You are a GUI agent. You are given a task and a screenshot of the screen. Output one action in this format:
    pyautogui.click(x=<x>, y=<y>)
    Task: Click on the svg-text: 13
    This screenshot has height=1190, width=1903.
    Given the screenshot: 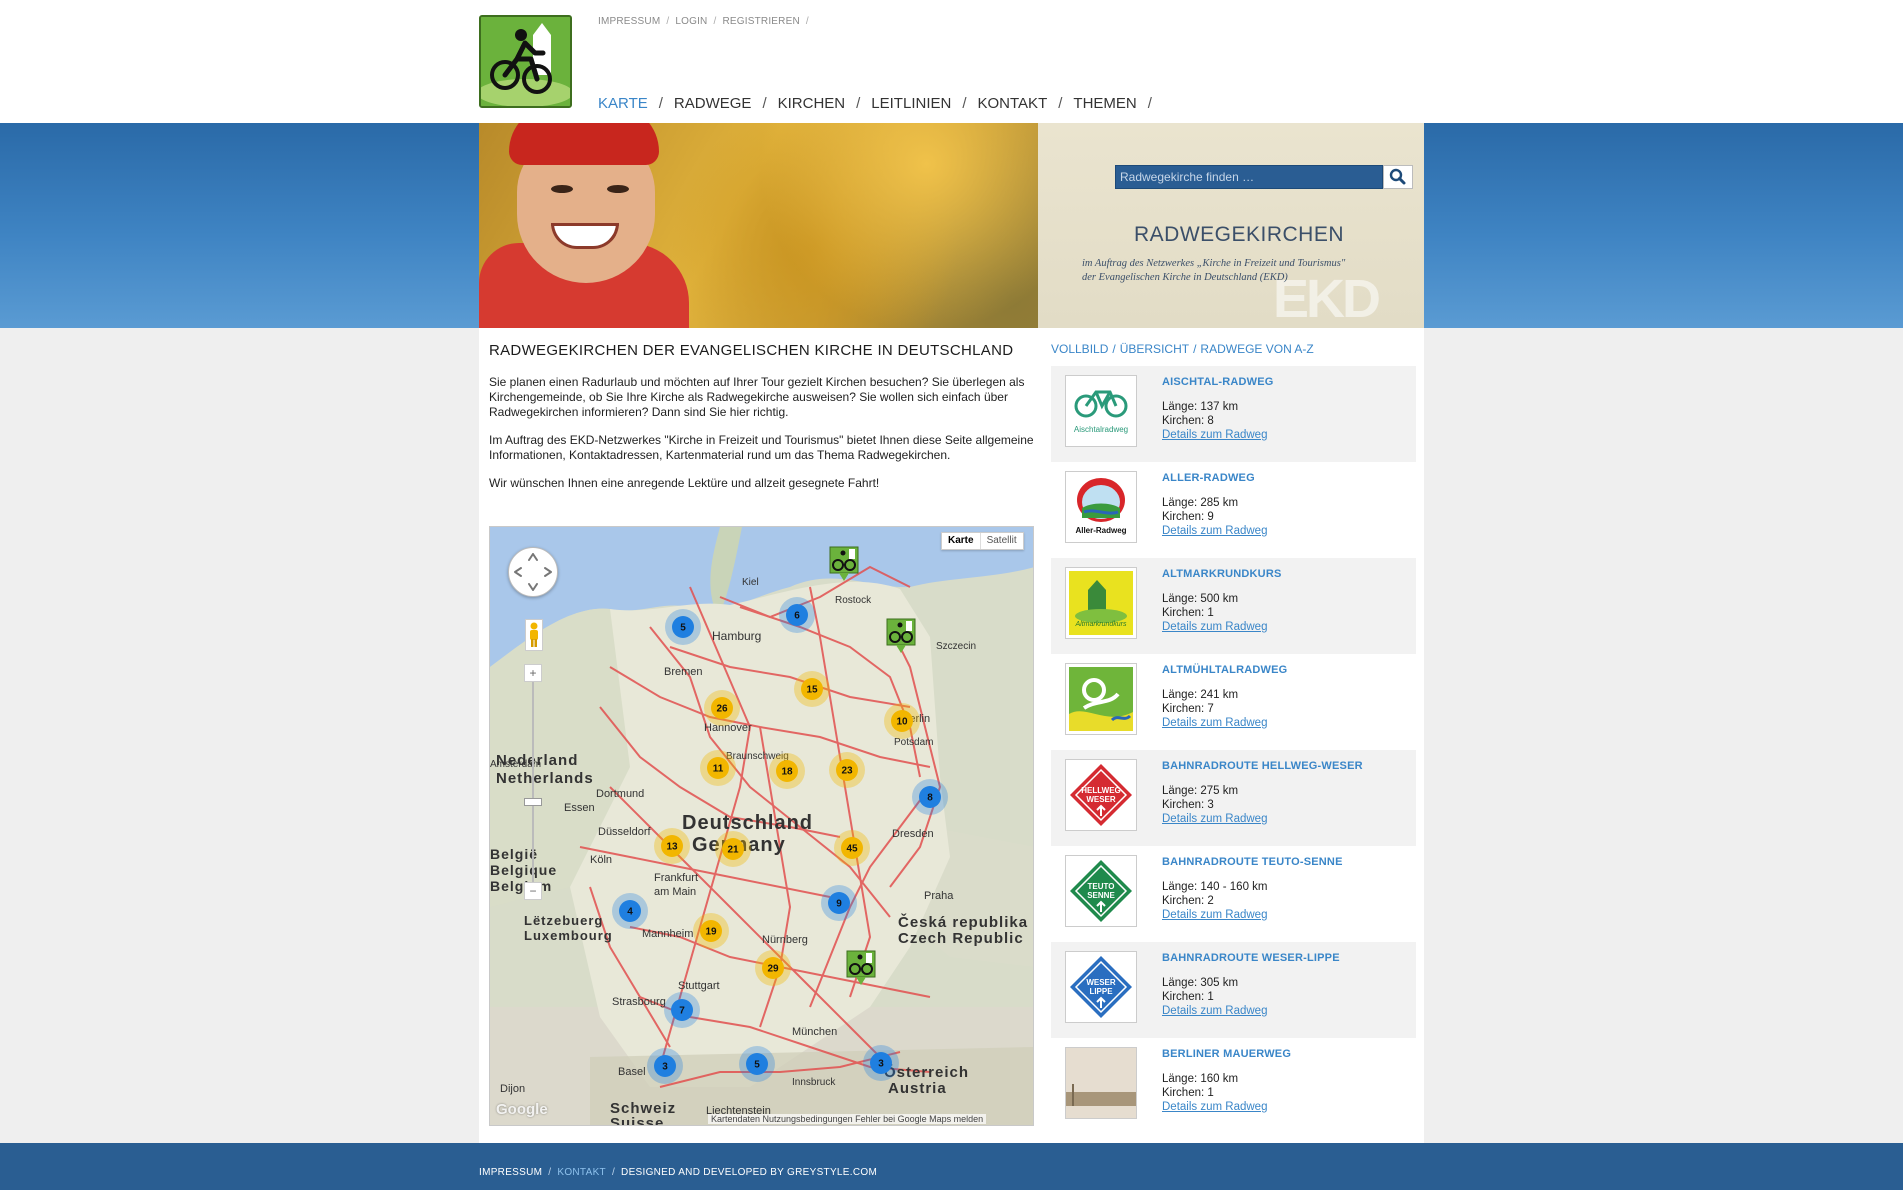 What is the action you would take?
    pyautogui.click(x=672, y=847)
    